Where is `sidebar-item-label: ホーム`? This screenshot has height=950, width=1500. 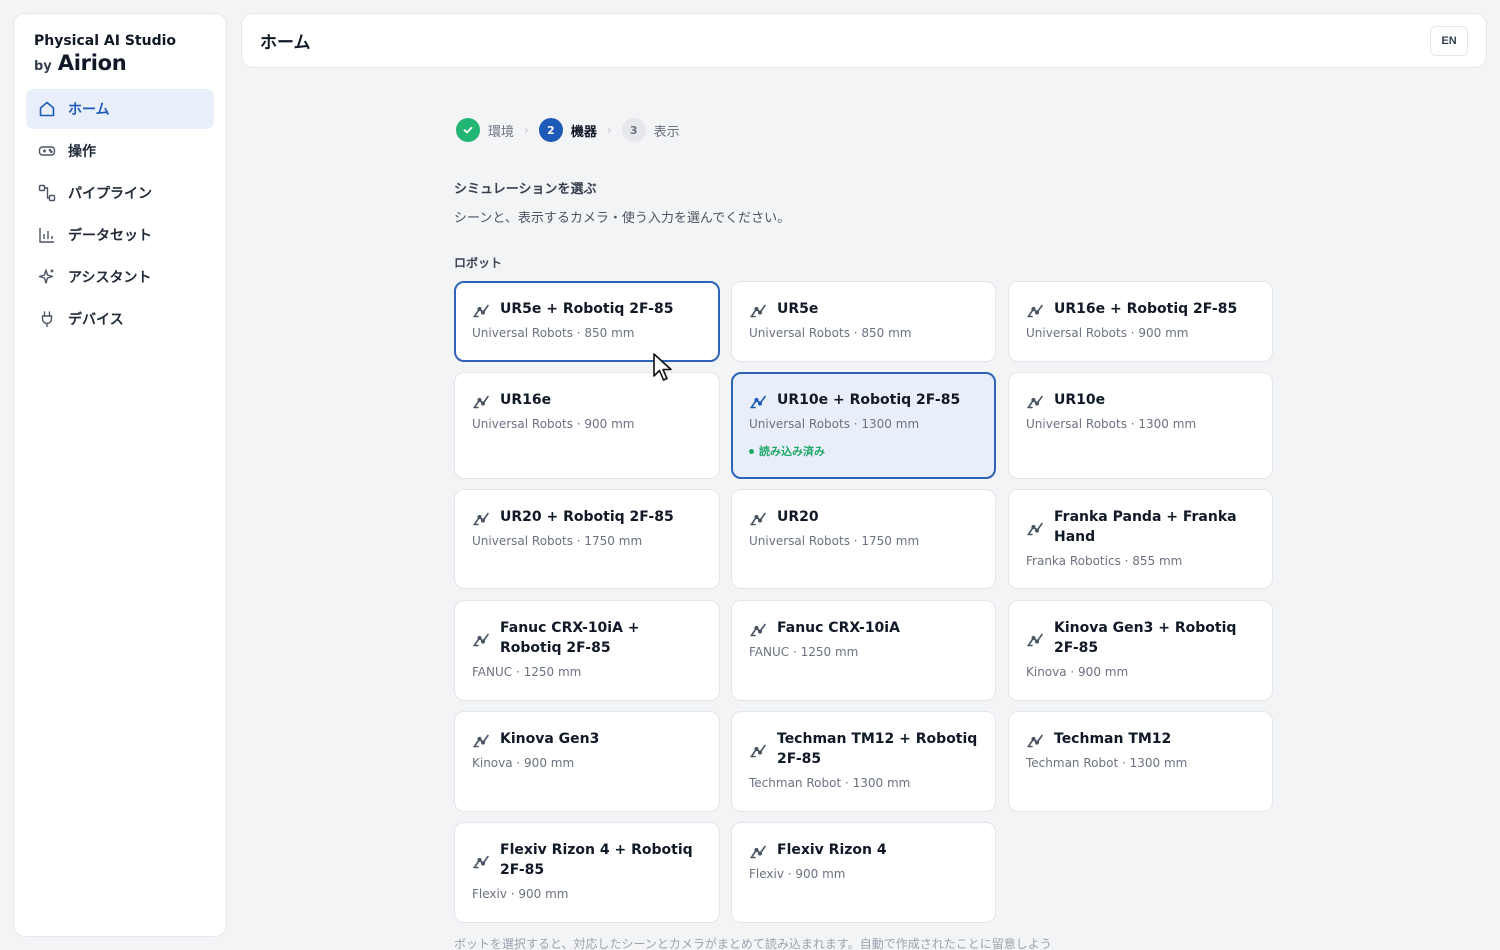 sidebar-item-label: ホーム is located at coordinates (89, 110).